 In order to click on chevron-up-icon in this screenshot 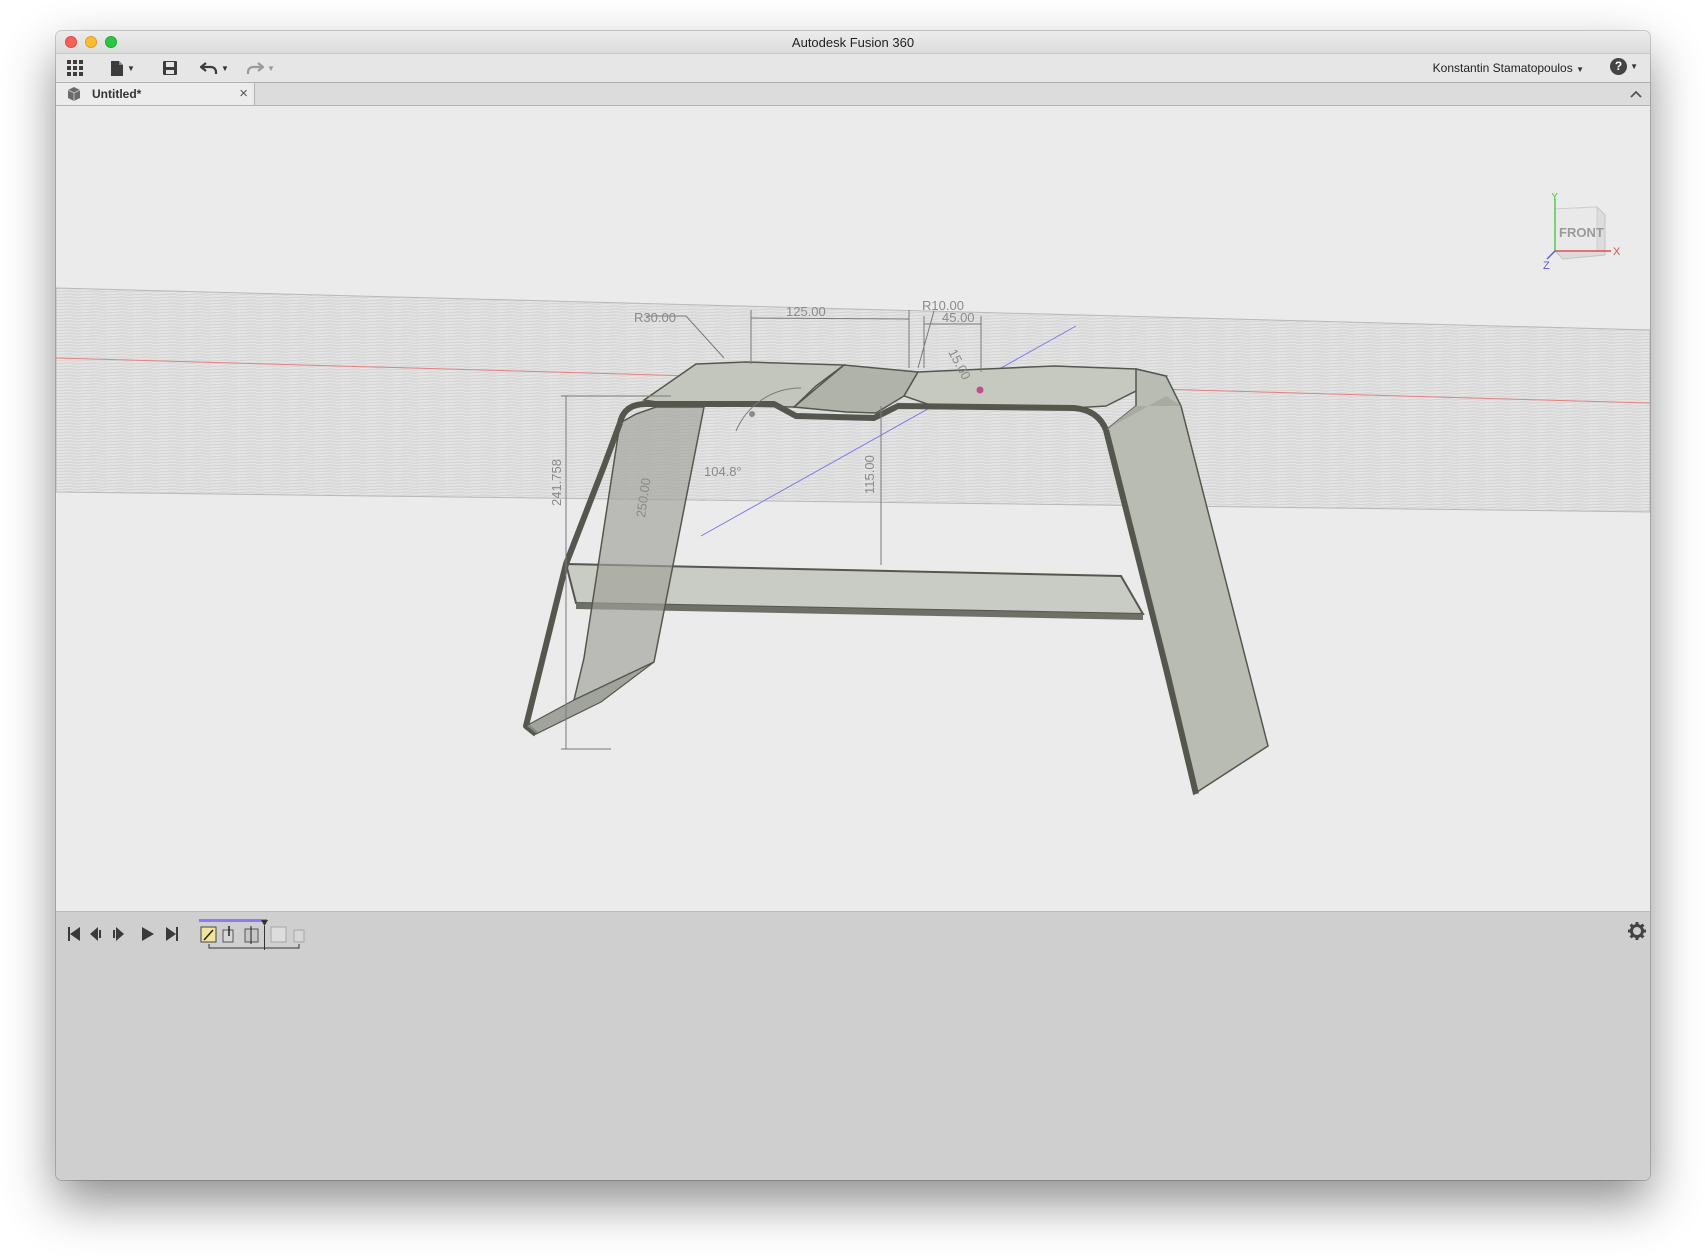, I will do `click(1636, 94)`.